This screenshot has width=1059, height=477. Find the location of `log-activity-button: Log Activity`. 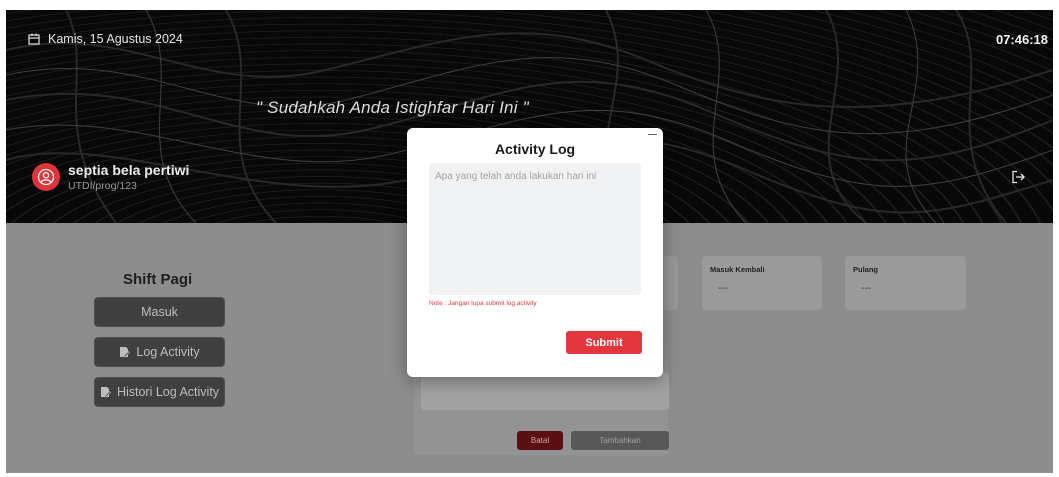

log-activity-button: Log Activity is located at coordinates (159, 352).